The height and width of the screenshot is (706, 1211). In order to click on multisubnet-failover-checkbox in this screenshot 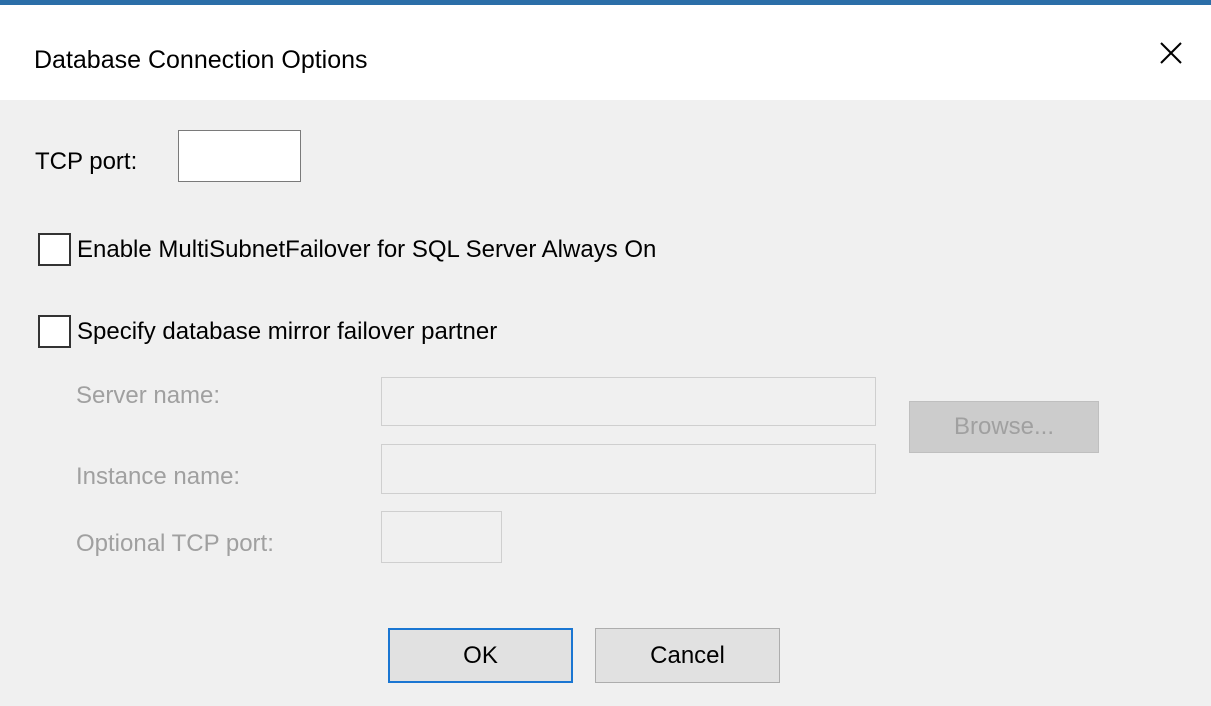, I will do `click(54, 249)`.